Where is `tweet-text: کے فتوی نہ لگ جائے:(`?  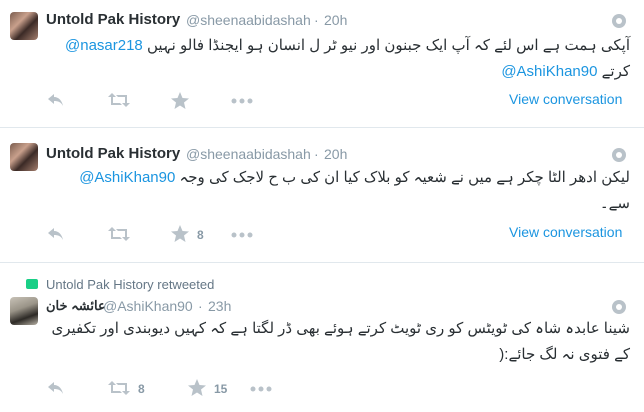 tweet-text: کے فتوی نہ لگ جائے:( is located at coordinates (564, 355).